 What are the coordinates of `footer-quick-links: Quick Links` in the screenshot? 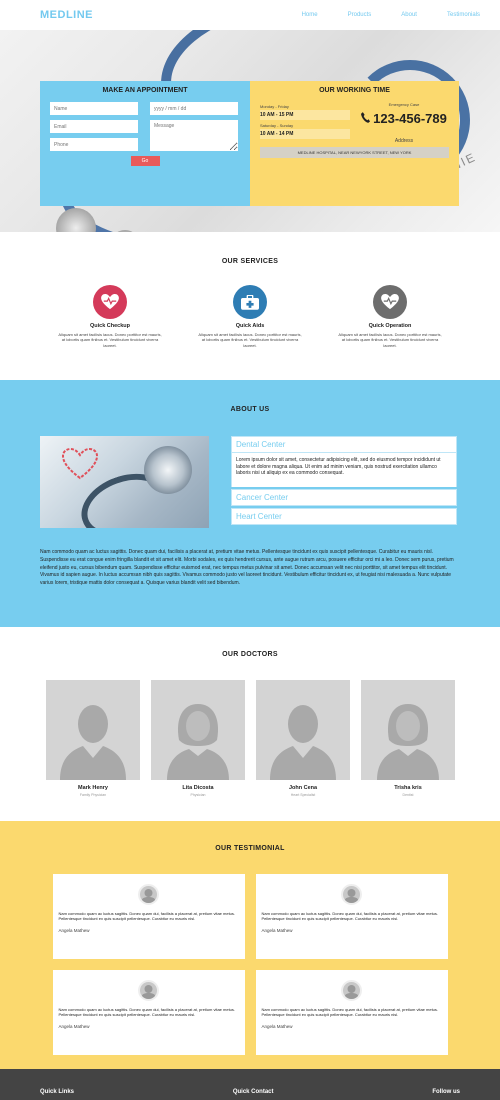 It's located at (57, 1092).